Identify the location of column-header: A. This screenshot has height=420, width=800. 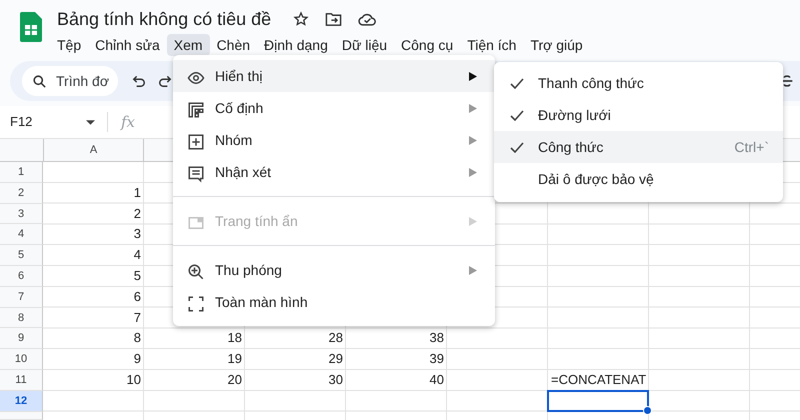
(93, 150).